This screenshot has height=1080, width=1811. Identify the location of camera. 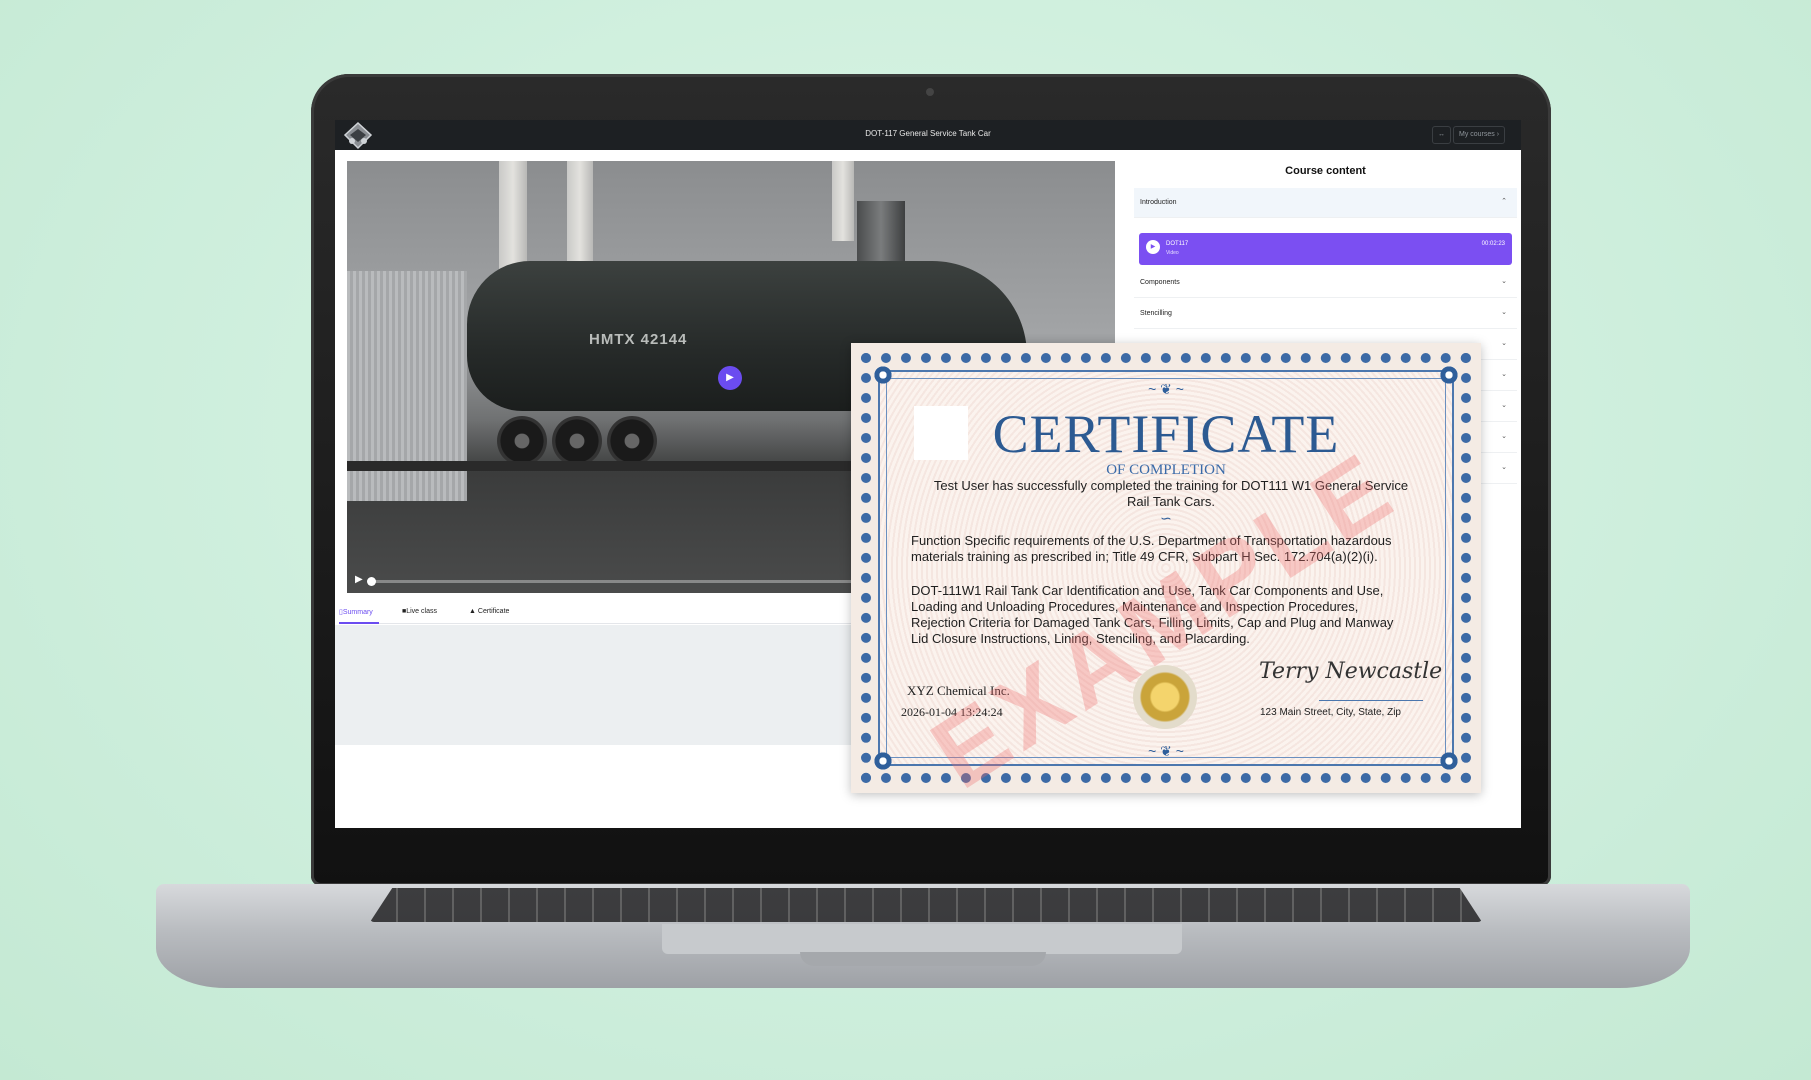
(930, 92).